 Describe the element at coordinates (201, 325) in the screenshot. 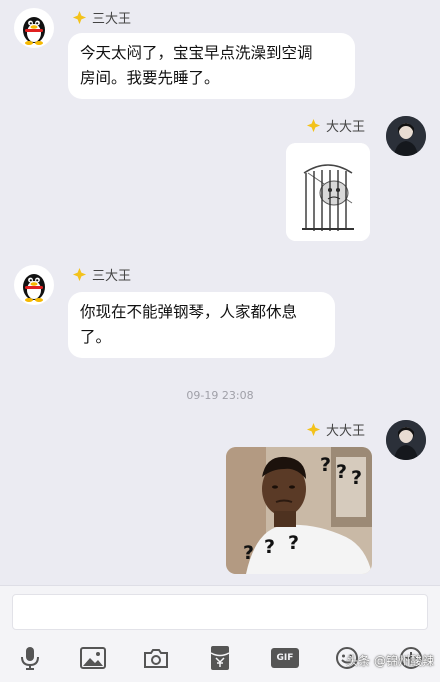

I see `message-bubble: 你现在不能弹钢琴，人家都休息 了。` at that location.